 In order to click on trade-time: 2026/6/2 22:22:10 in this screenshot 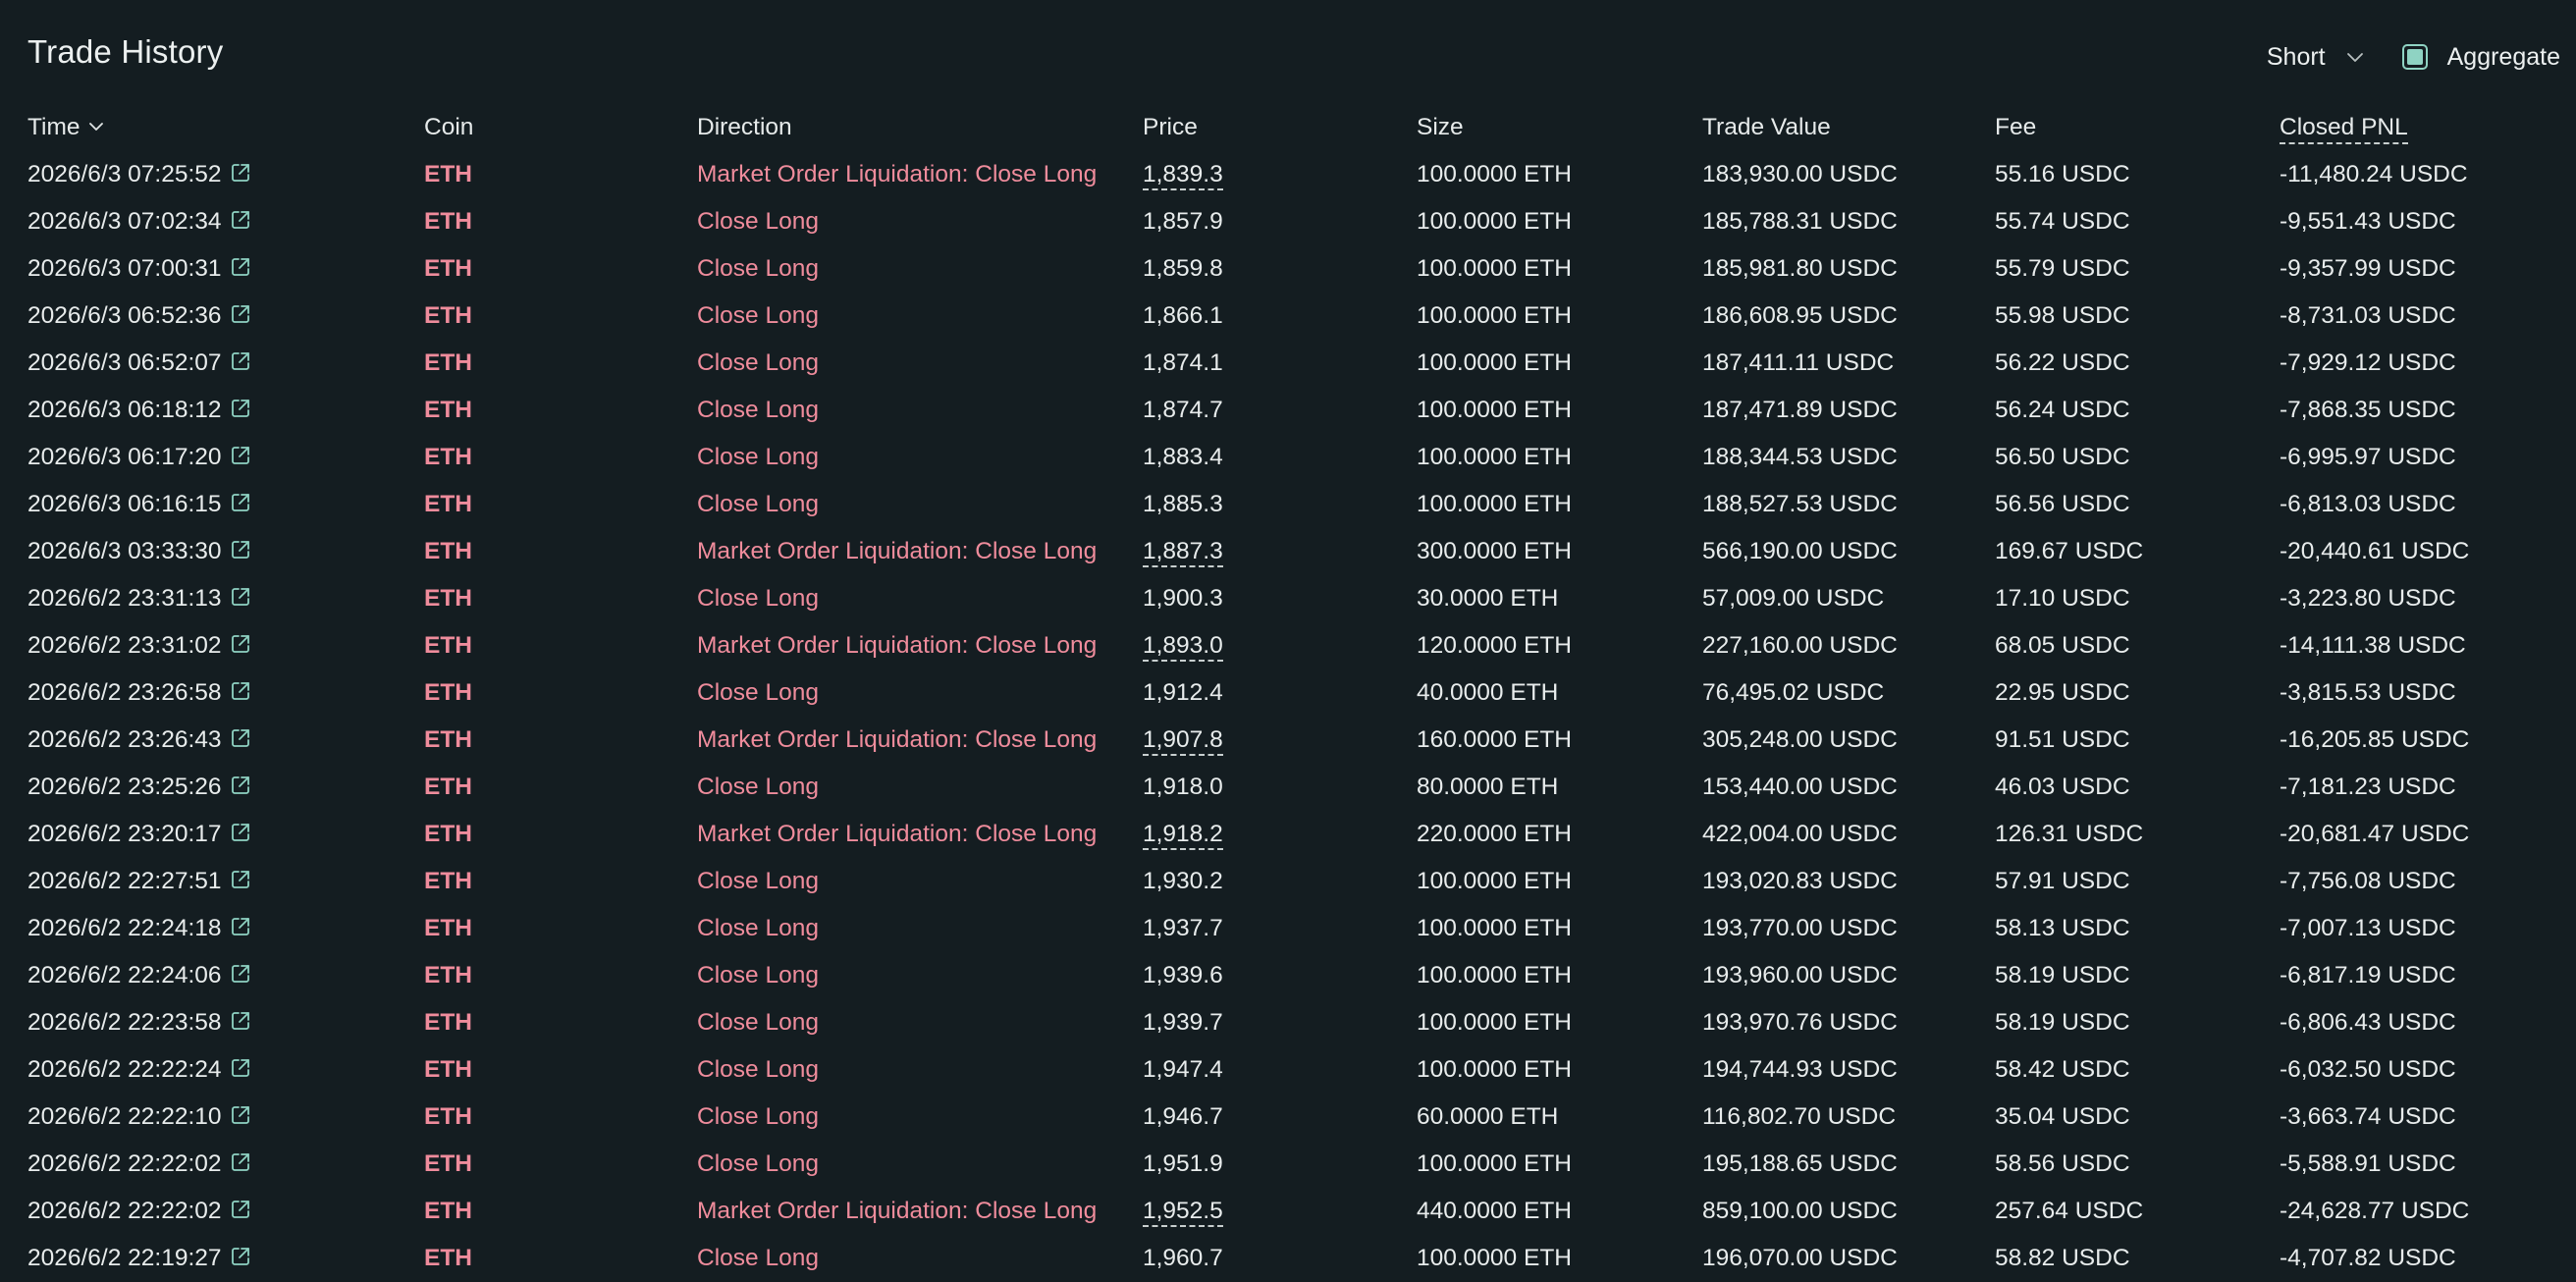, I will do `click(124, 1116)`.